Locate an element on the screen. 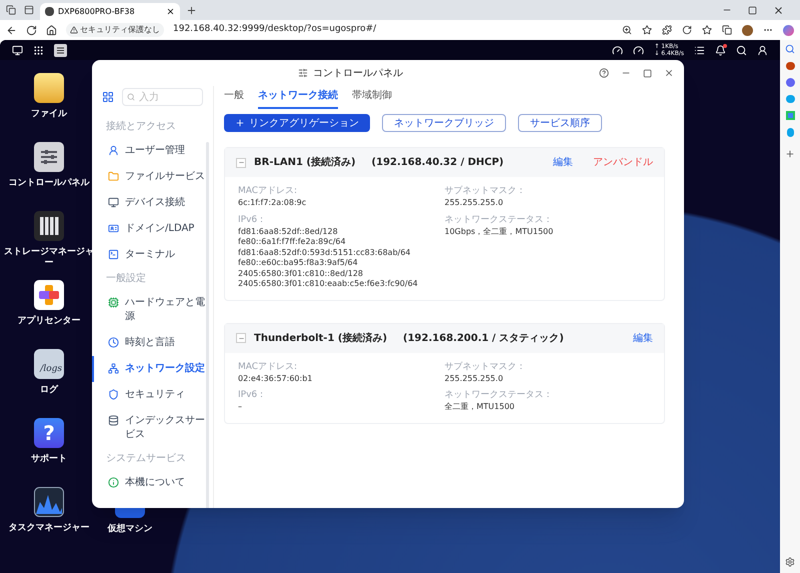 The height and width of the screenshot is (573, 800). index-icon is located at coordinates (113, 420).